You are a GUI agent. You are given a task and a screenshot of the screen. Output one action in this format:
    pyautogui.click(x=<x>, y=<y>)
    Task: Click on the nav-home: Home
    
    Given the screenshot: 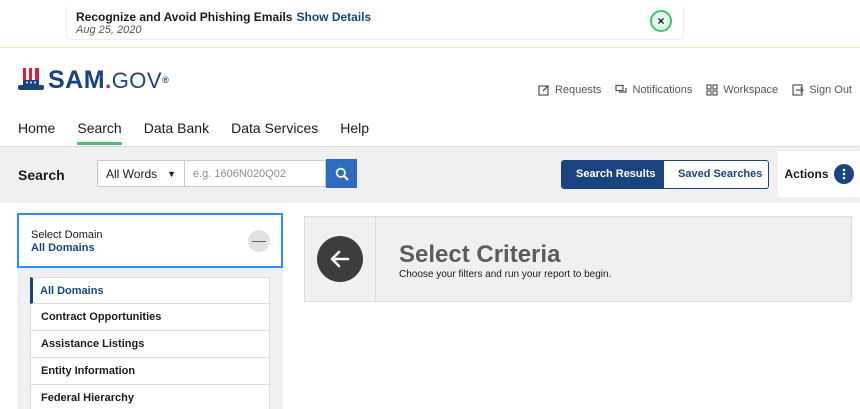 What is the action you would take?
    pyautogui.click(x=36, y=132)
    